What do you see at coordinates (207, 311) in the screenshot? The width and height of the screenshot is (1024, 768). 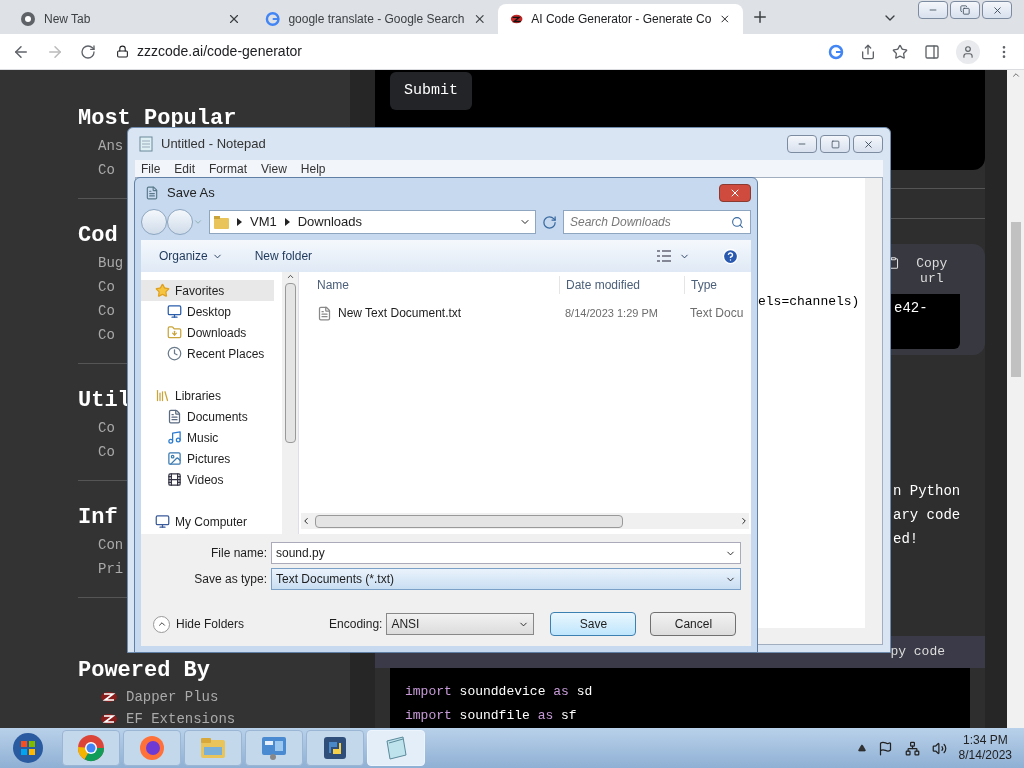 I see `nav-item: Desktop` at bounding box center [207, 311].